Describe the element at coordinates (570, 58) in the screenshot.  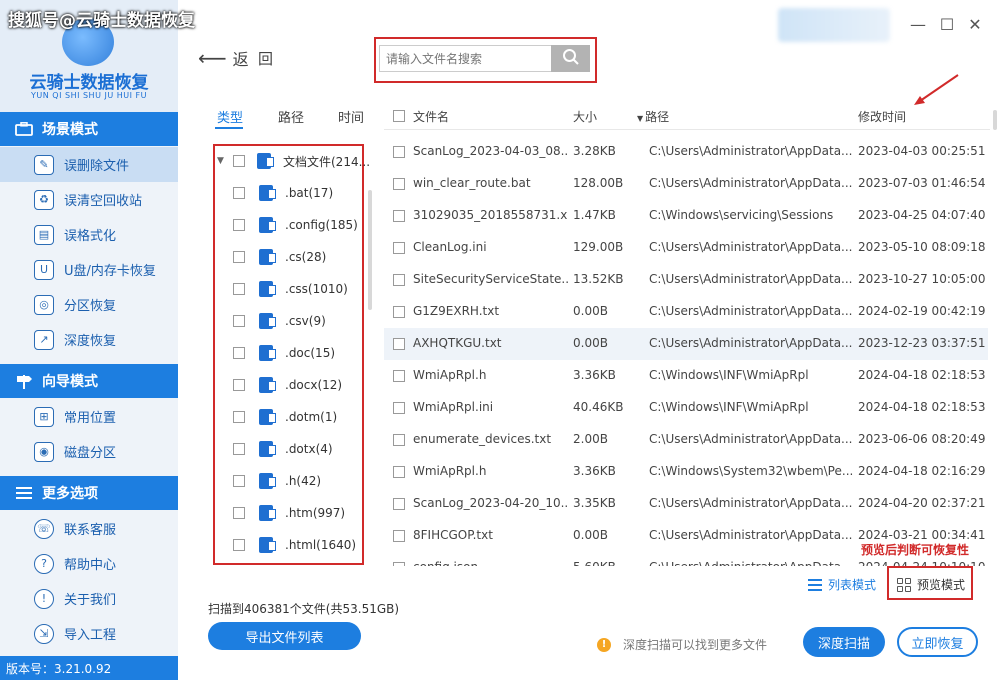
I see `search-button` at that location.